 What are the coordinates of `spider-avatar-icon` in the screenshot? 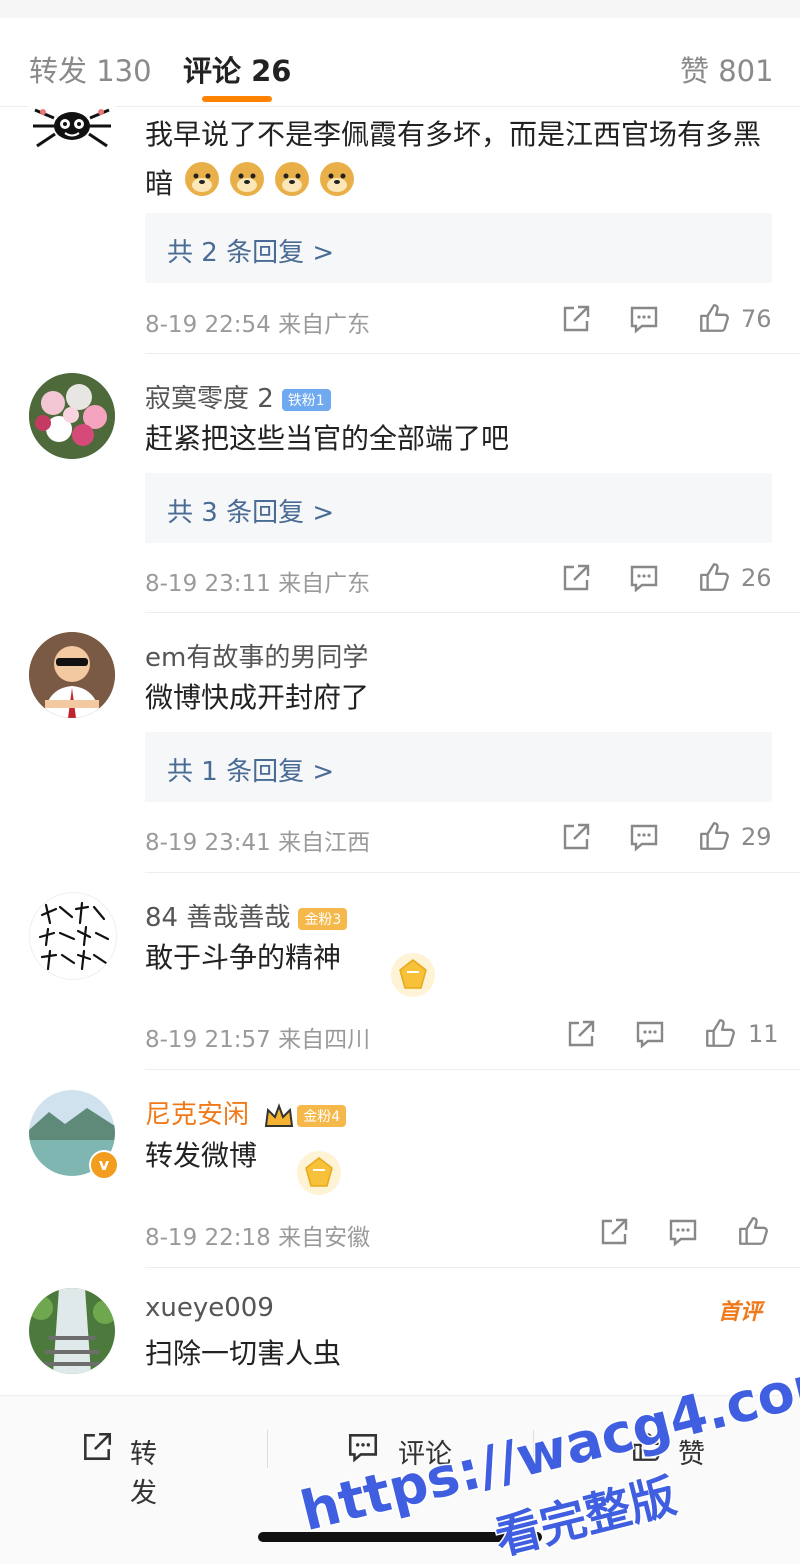 It's located at (72, 130).